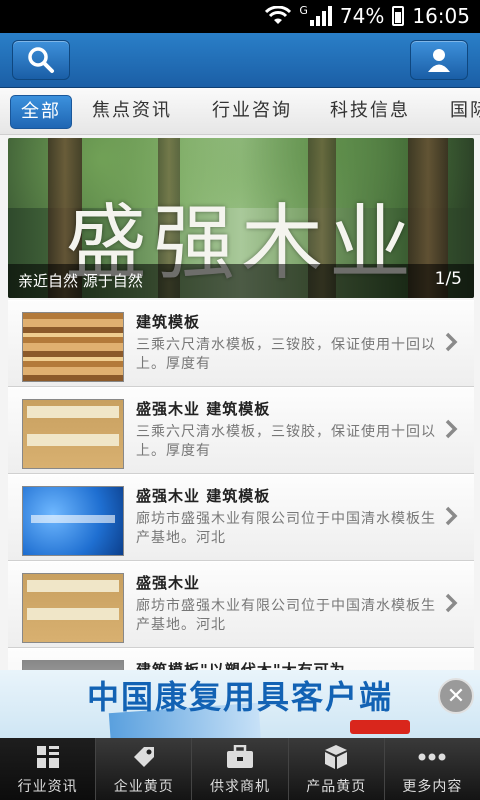 The height and width of the screenshot is (800, 480). I want to click on status-icons: G 74% 16:05, so click(367, 16).